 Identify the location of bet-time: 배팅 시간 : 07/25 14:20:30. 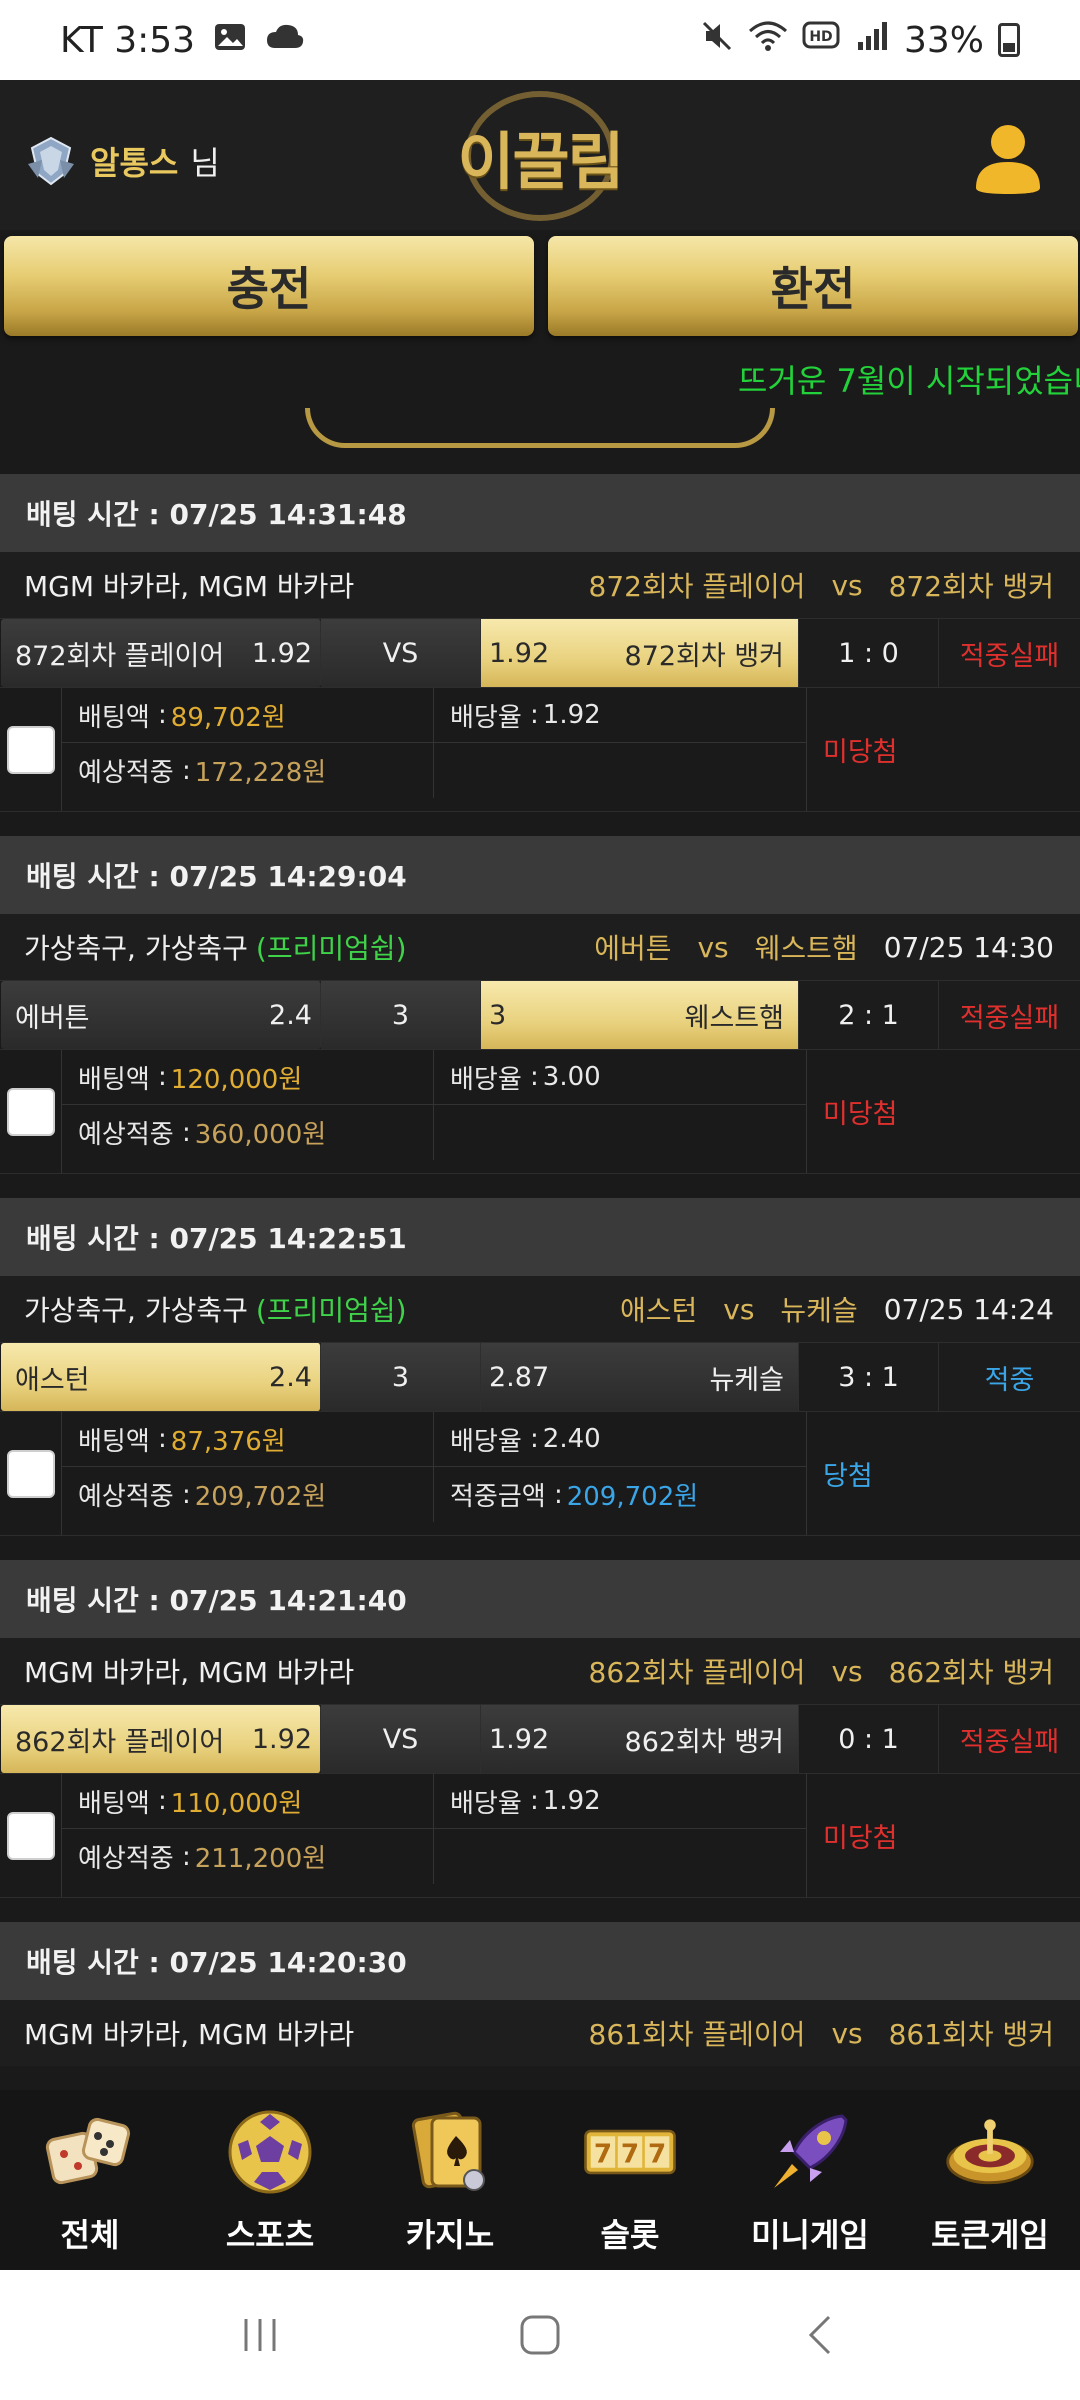
(540, 1961).